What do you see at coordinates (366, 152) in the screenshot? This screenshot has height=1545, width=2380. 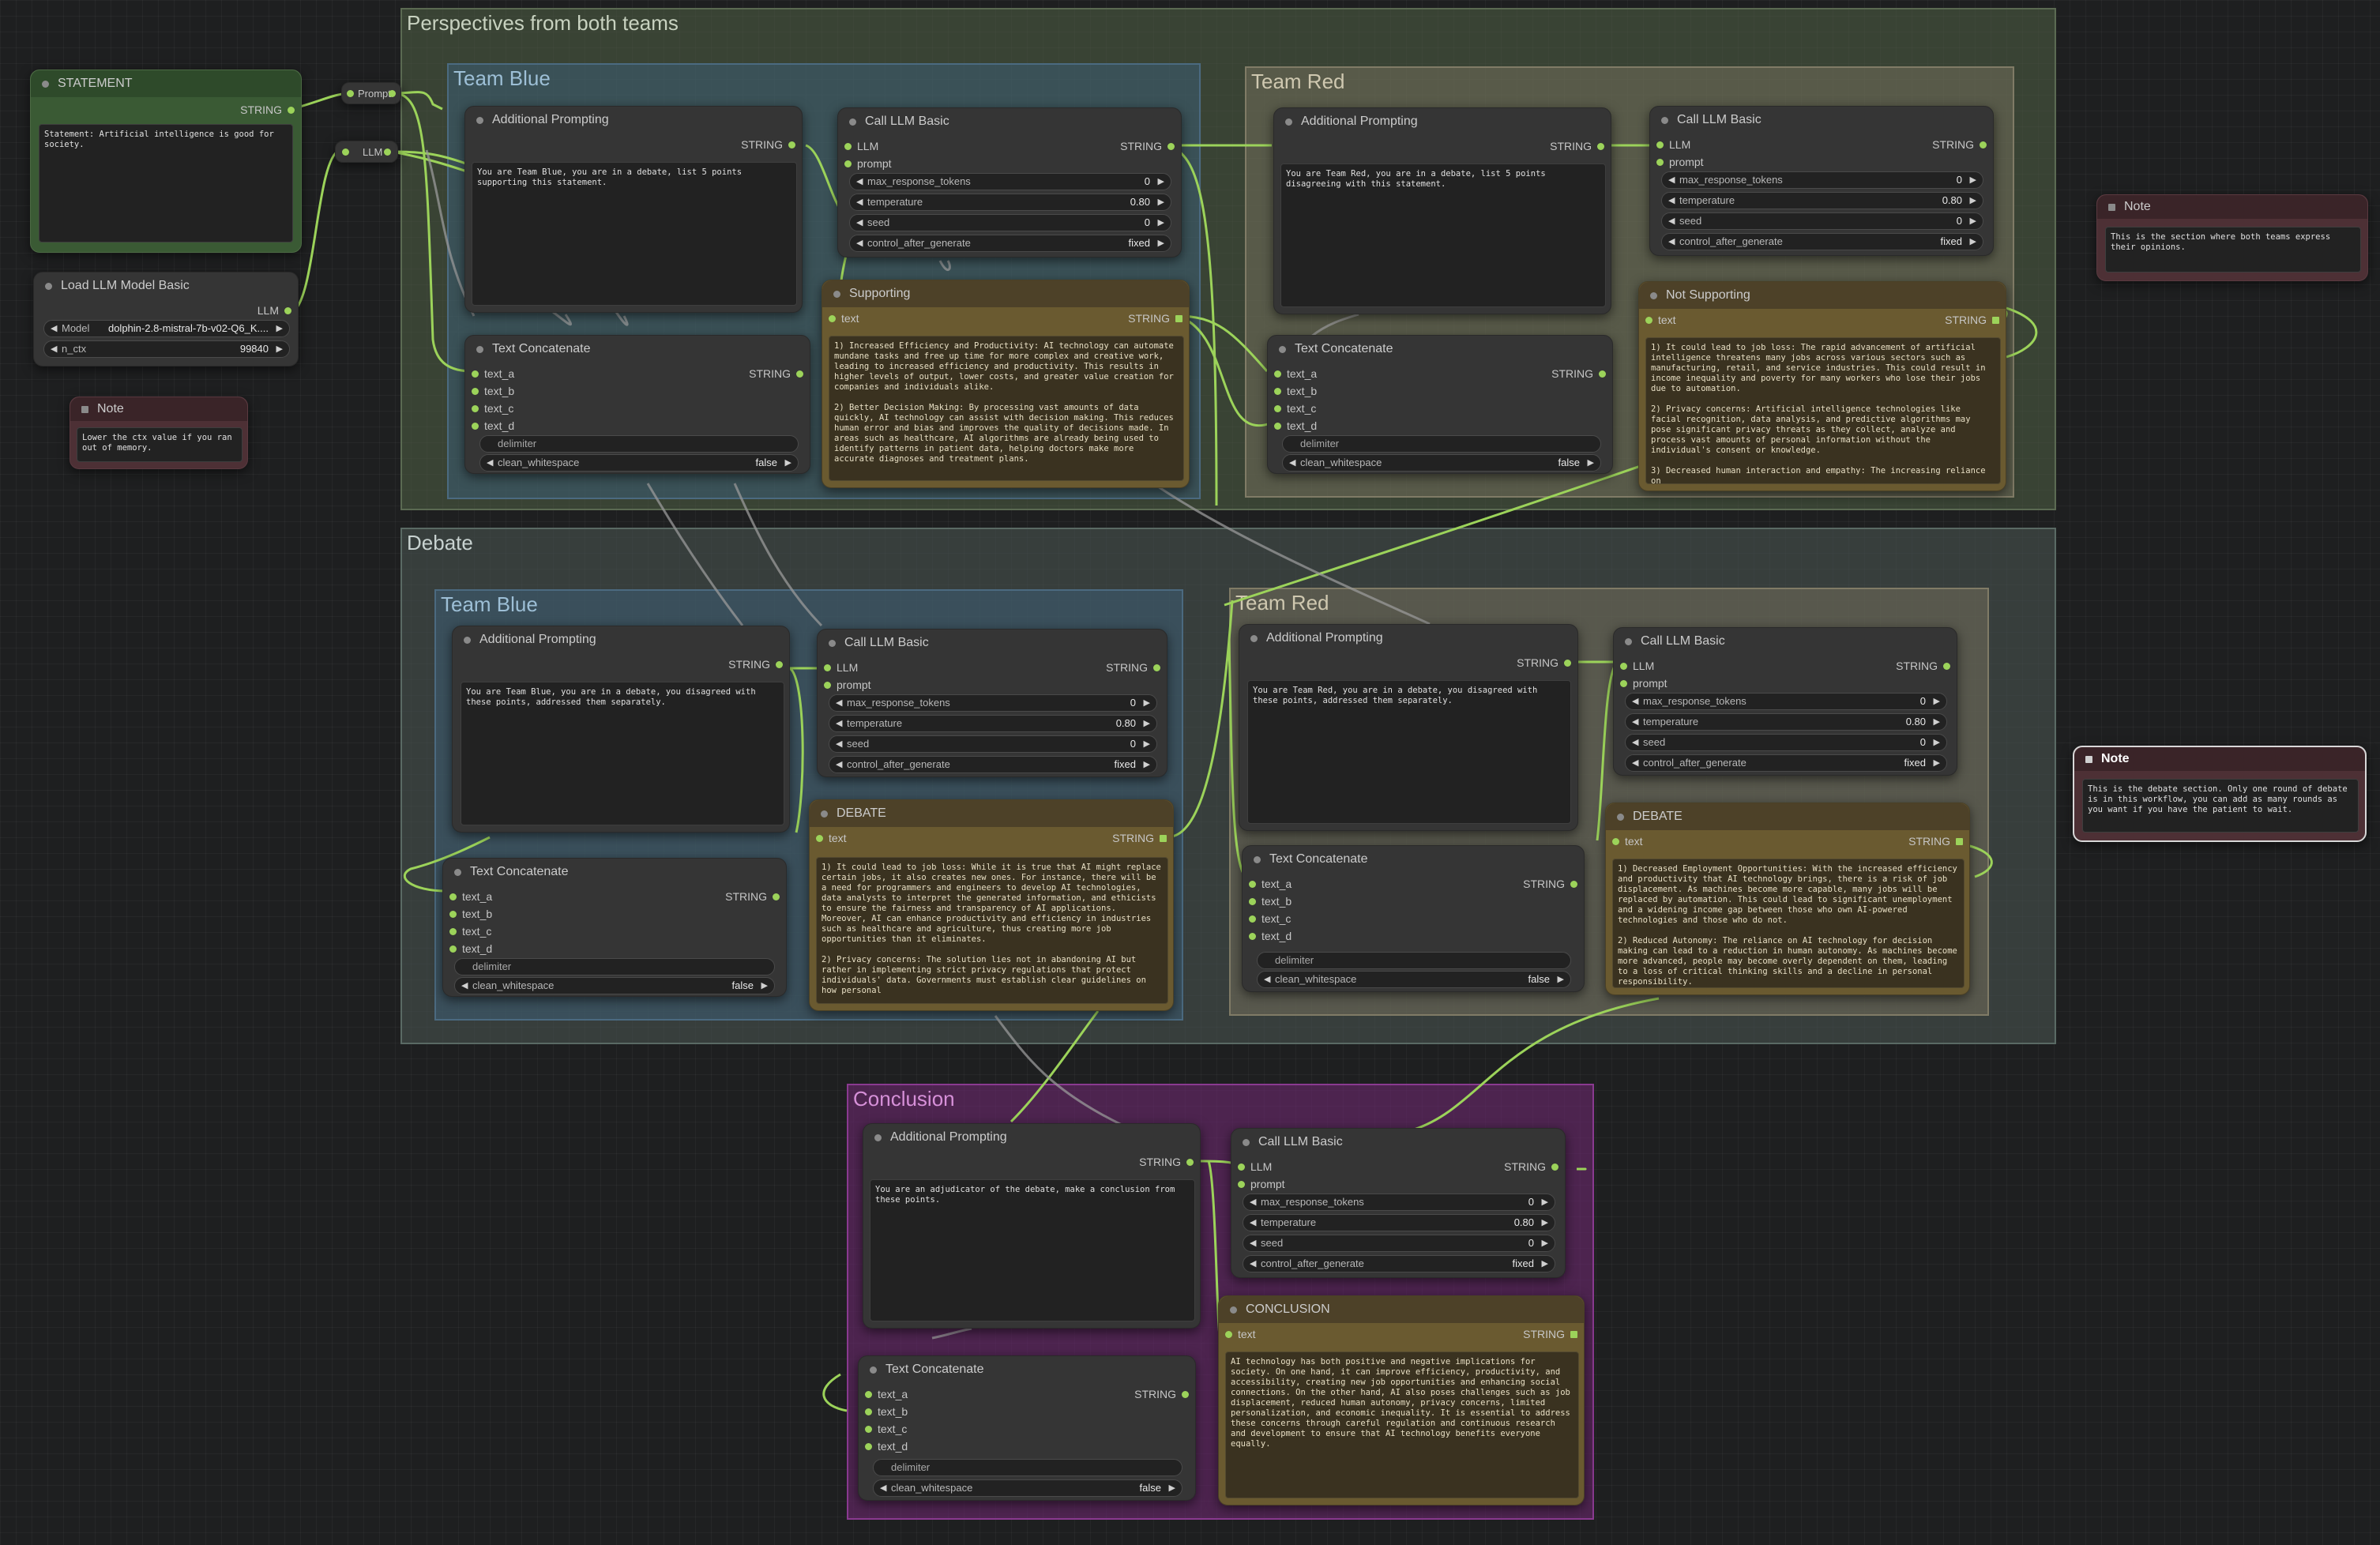 I see `llm-reroute: LLM` at bounding box center [366, 152].